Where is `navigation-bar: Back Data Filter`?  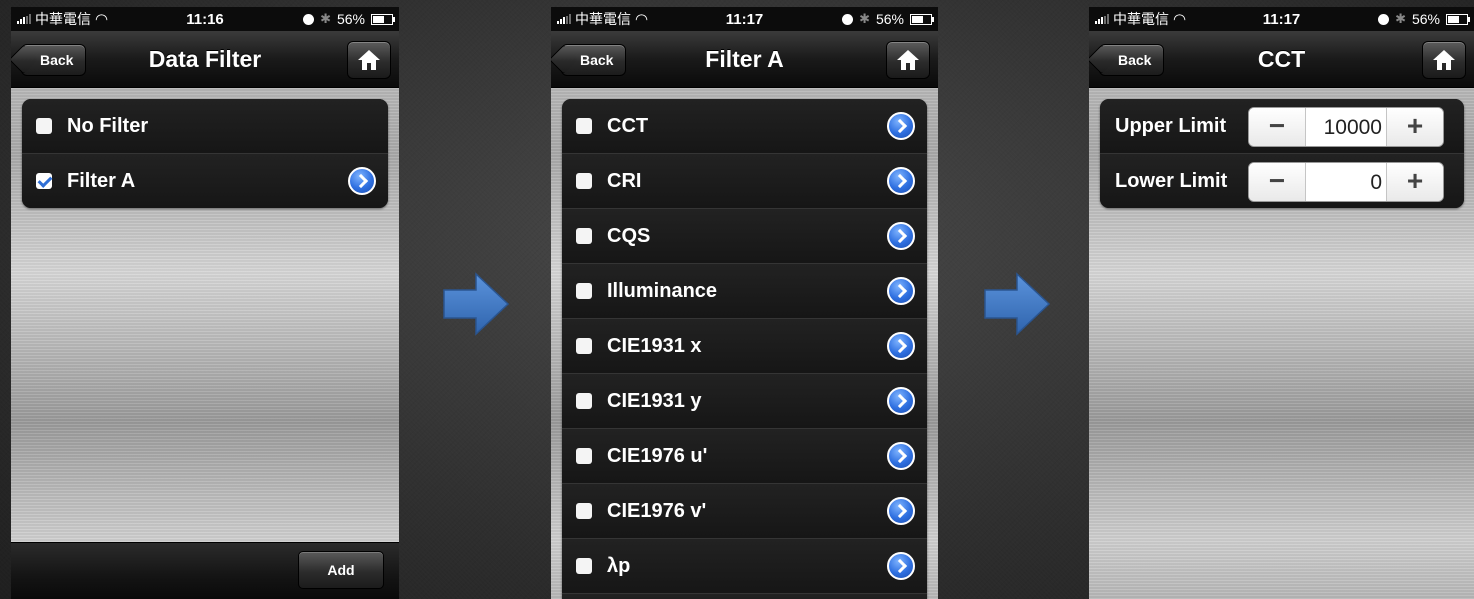 navigation-bar: Back Data Filter is located at coordinates (205, 59).